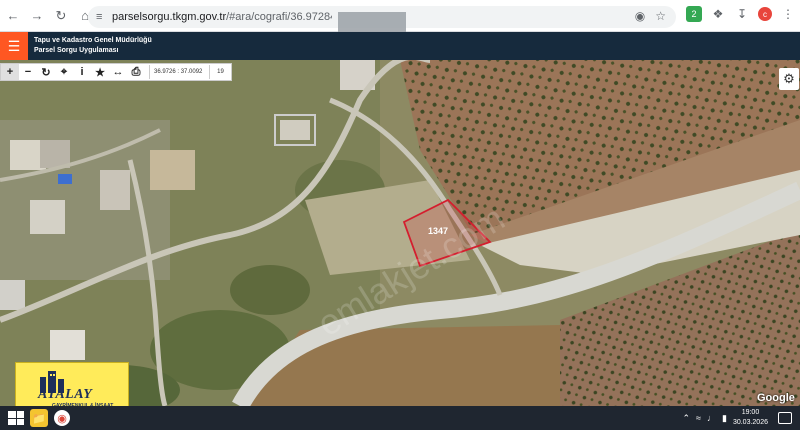  Describe the element at coordinates (169, 17) in the screenshot. I see `url-host: parselsorgu.tkgm.gov.tr` at that location.